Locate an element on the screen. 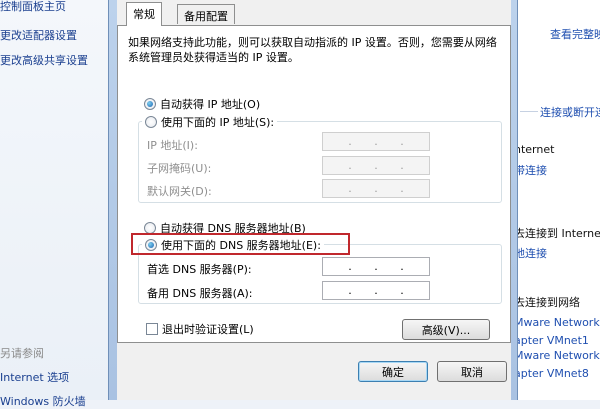 The image size is (600, 409). connect-to-internet-text: 去连接到 Internet is located at coordinates (557, 233).